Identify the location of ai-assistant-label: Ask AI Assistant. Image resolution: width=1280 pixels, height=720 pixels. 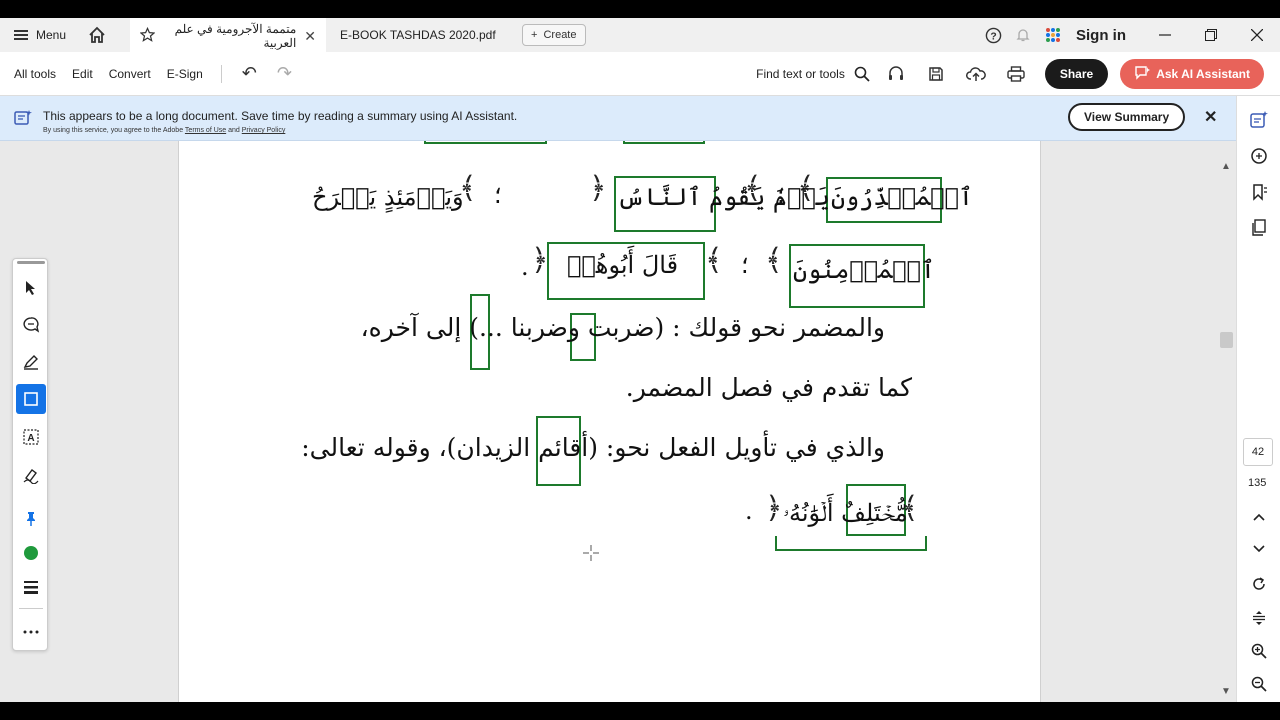
(1203, 74).